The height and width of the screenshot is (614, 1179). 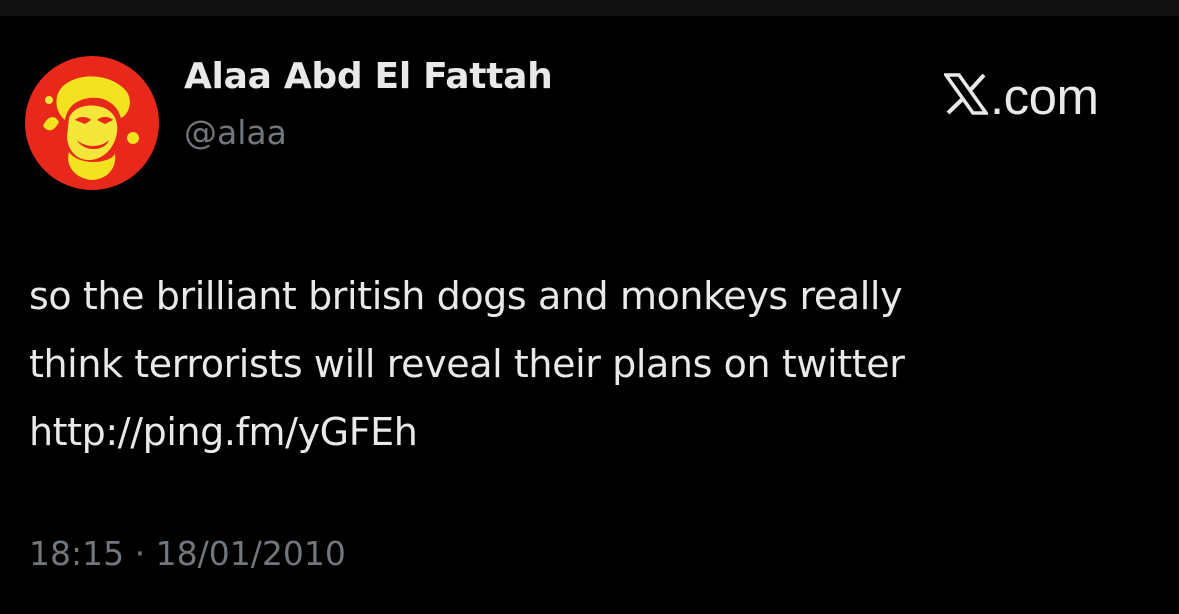 I want to click on avatar-photo, so click(x=92, y=123).